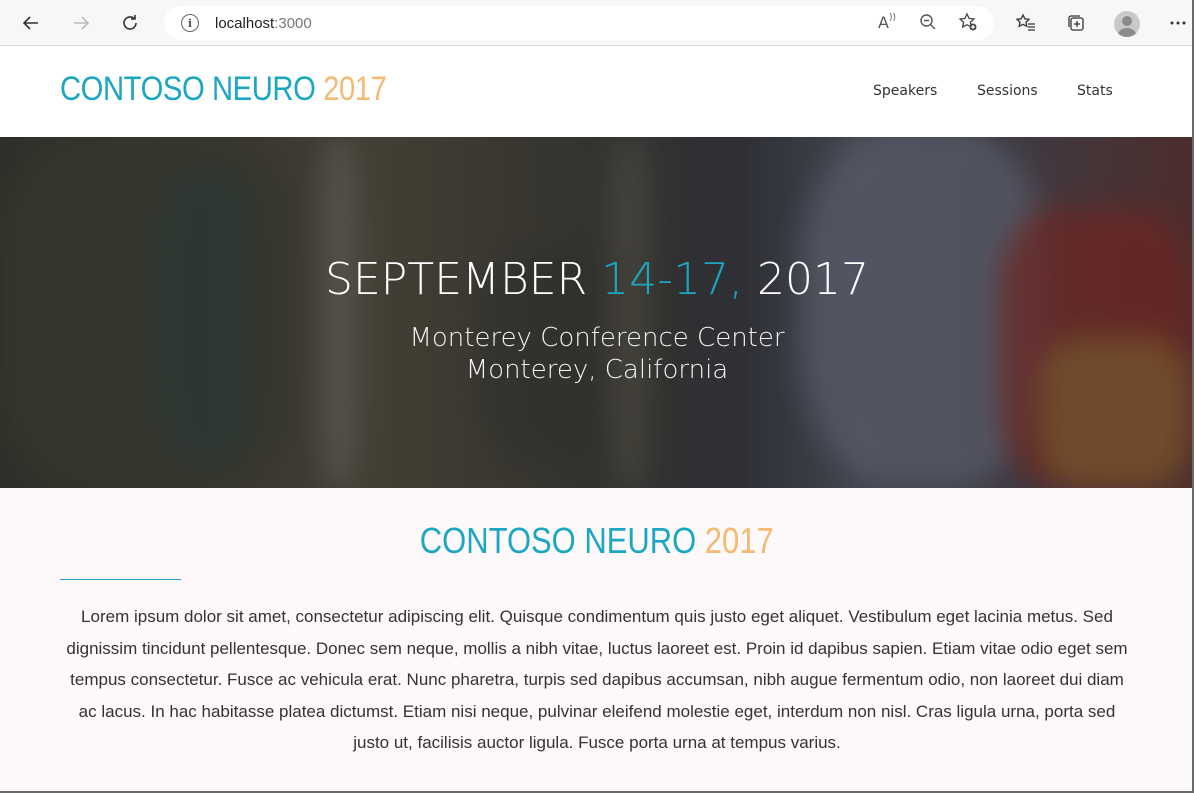 Image resolution: width=1194 pixels, height=793 pixels. Describe the element at coordinates (928, 22) in the screenshot. I see `zoom-out-icon` at that location.